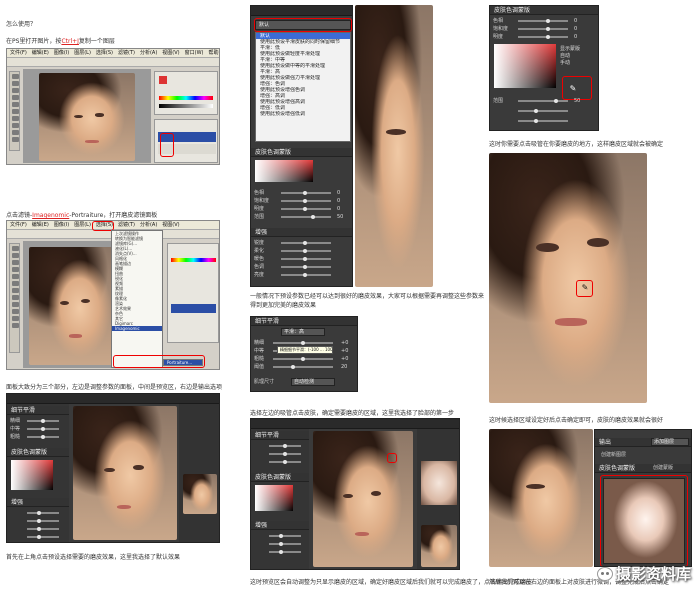 The width and height of the screenshot is (699, 590). Describe the element at coordinates (82, 53) in the screenshot. I see `menu-layer: 图层(L)` at that location.